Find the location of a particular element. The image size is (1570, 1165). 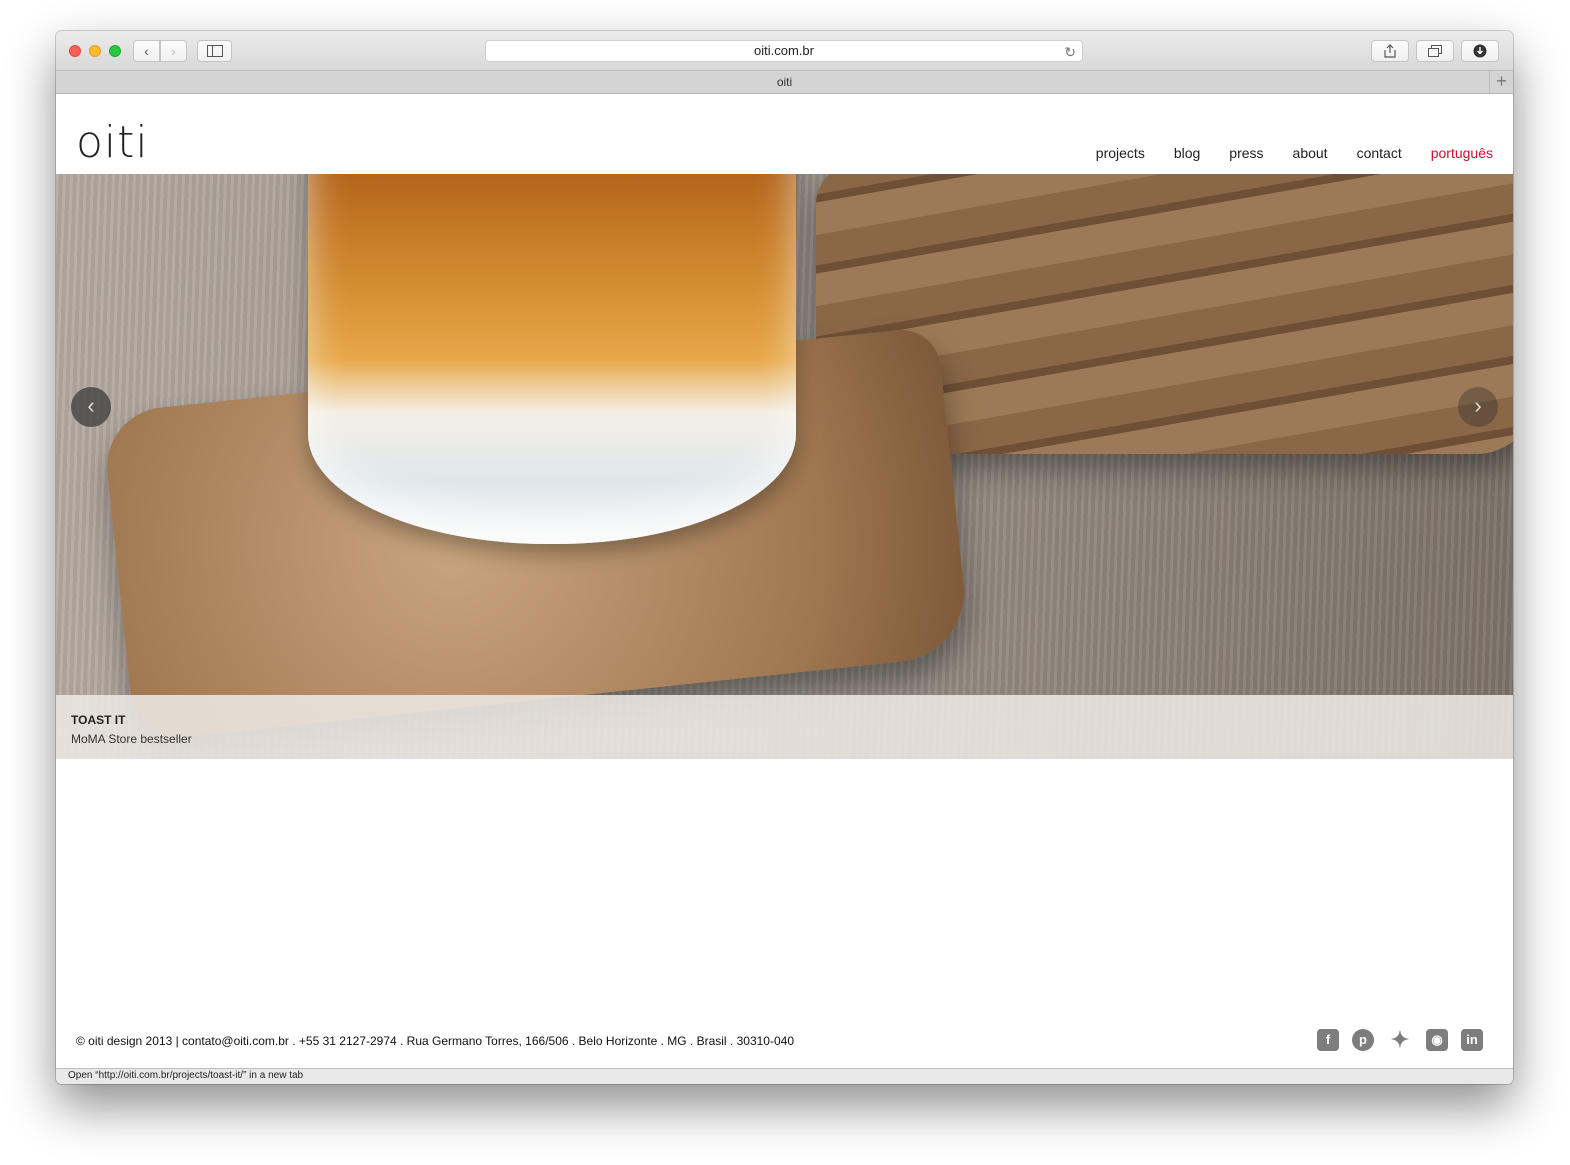

forward-icon: › is located at coordinates (173, 51).